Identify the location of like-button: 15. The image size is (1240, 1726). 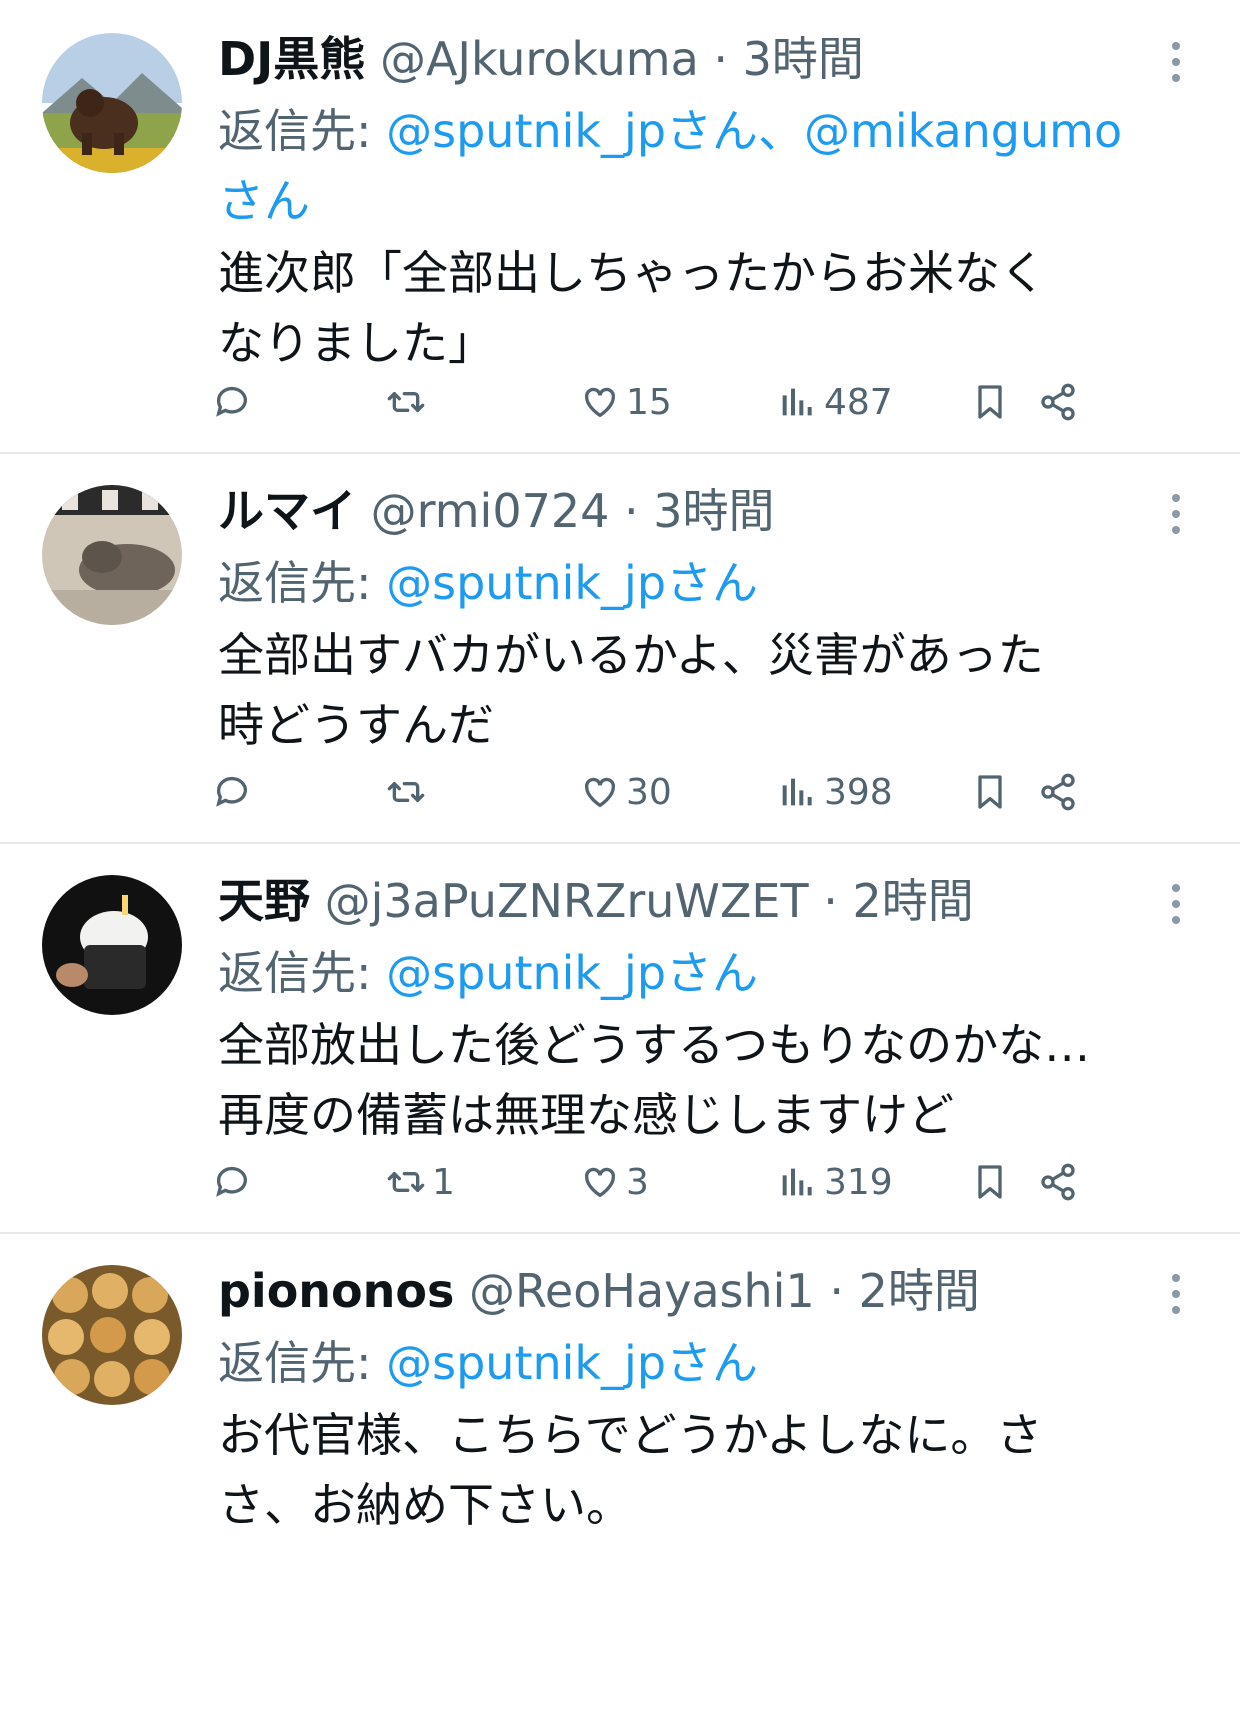
(626, 402).